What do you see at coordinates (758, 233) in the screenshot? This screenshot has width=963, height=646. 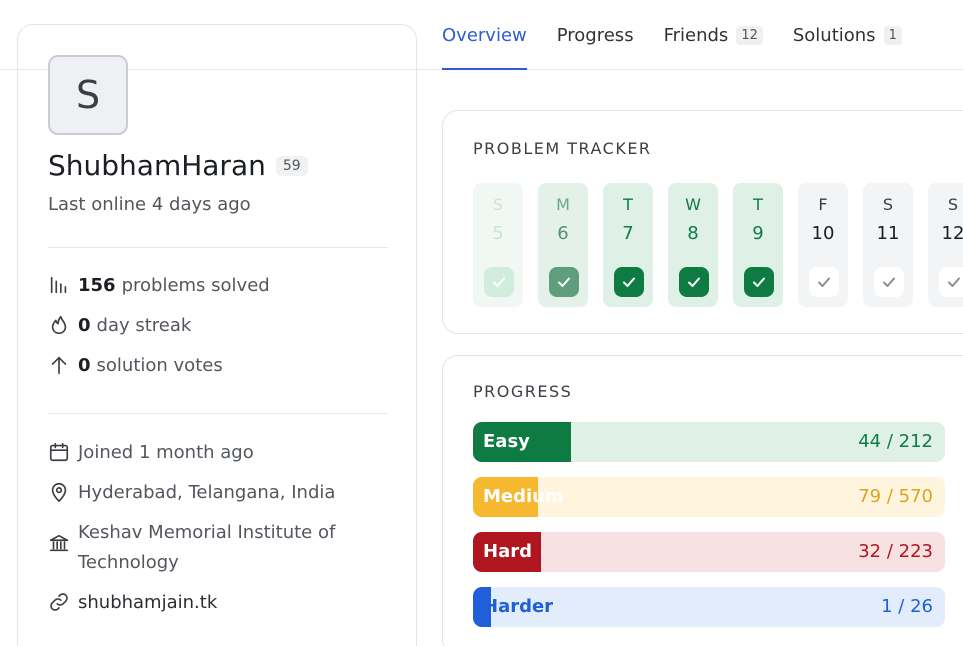 I see `day-number: 9` at bounding box center [758, 233].